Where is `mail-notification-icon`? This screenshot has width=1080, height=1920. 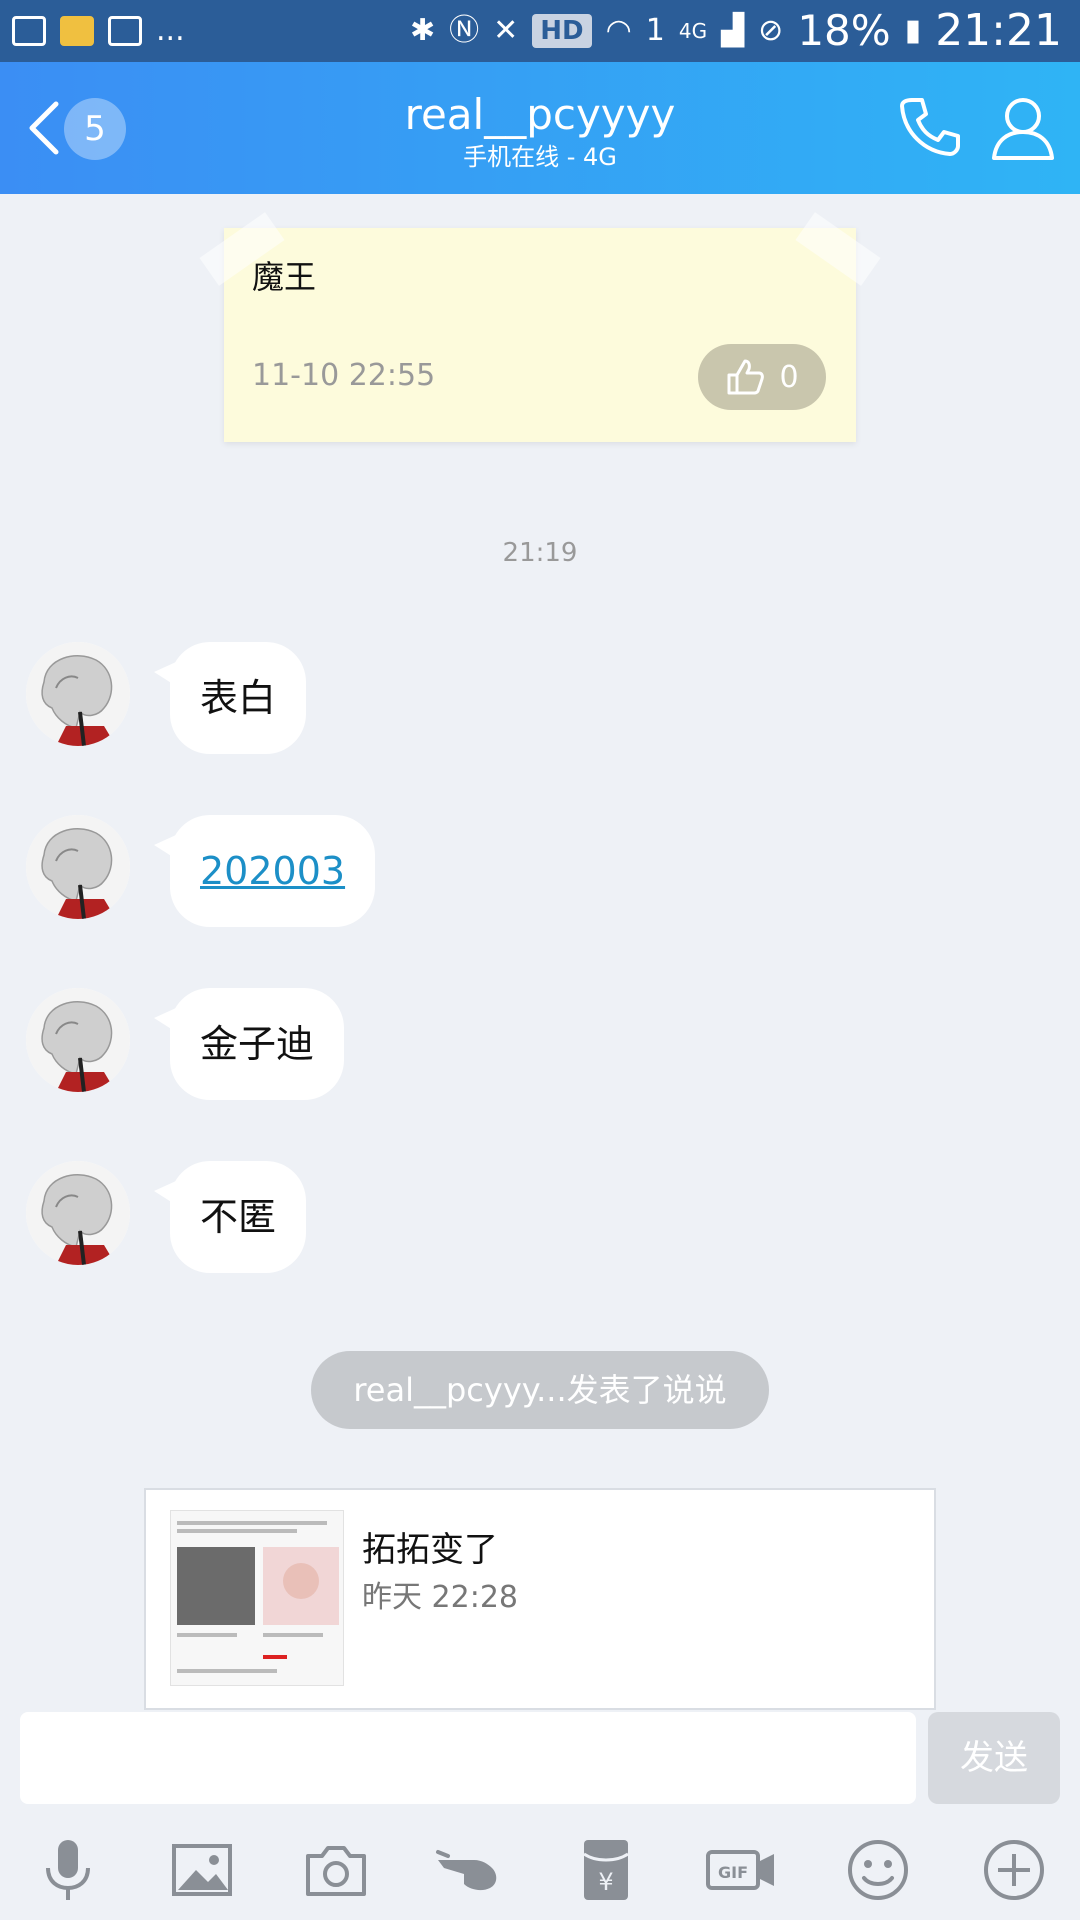
mail-notification-icon is located at coordinates (125, 31).